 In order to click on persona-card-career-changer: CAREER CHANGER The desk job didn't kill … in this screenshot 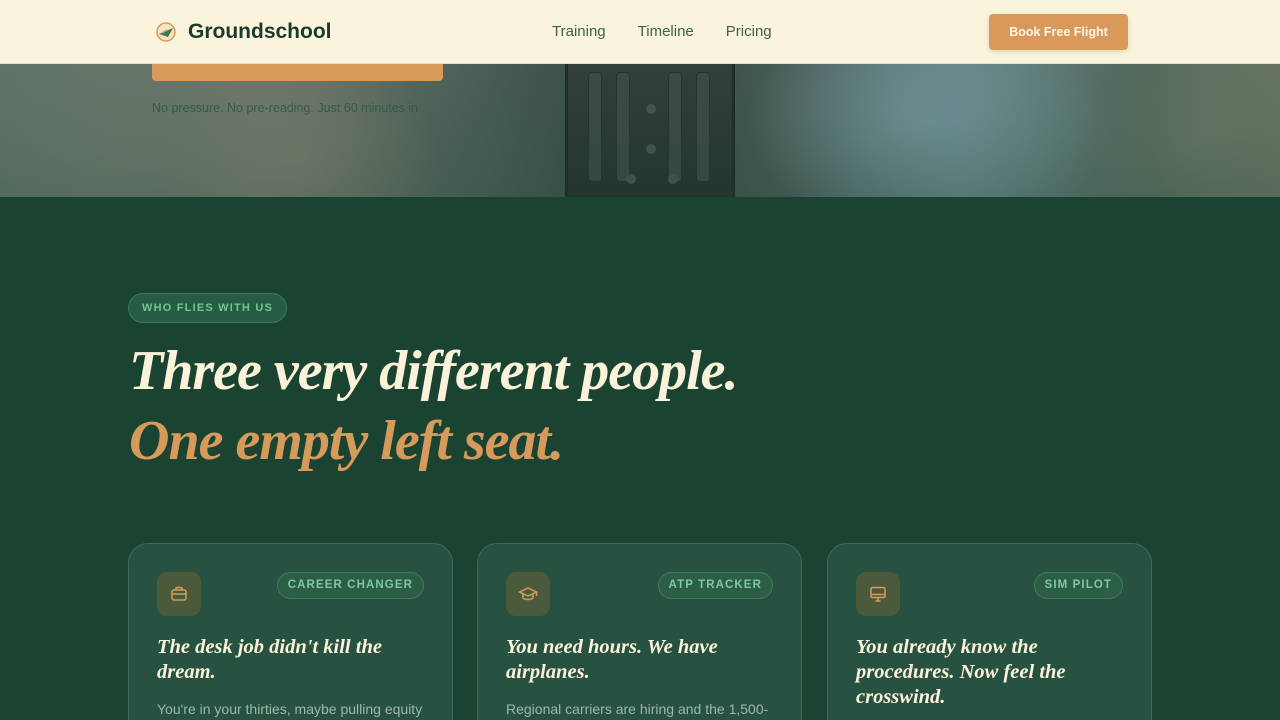, I will do `click(290, 631)`.